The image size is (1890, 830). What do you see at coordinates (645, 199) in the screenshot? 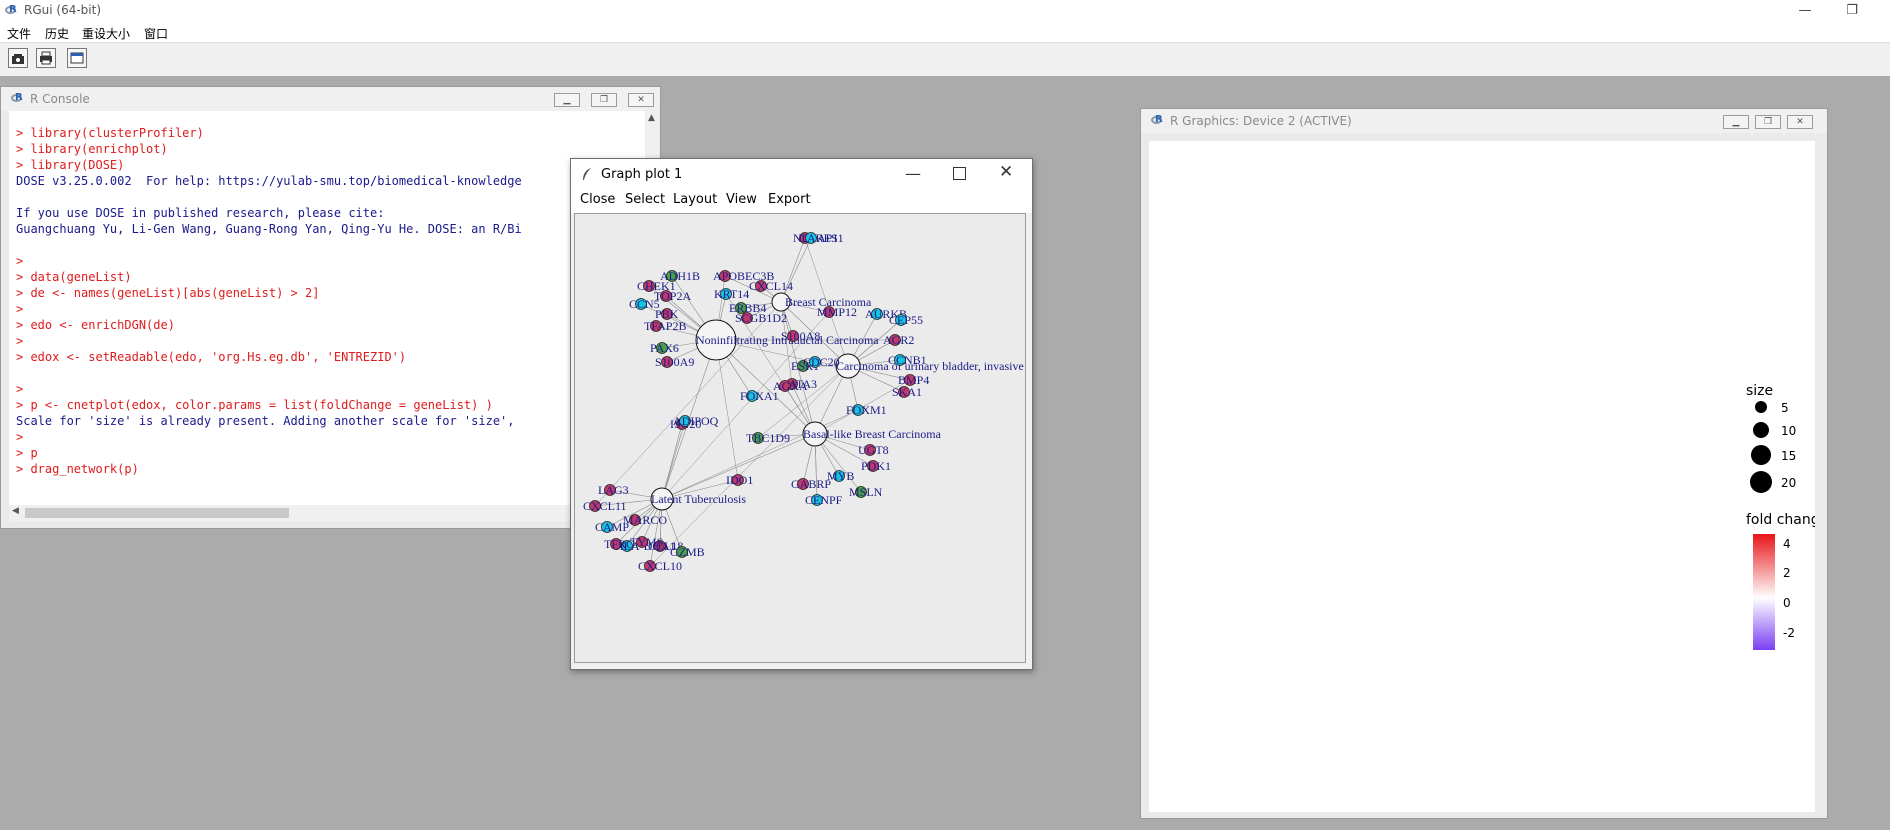
I see `gp-menu-select: Select` at bounding box center [645, 199].